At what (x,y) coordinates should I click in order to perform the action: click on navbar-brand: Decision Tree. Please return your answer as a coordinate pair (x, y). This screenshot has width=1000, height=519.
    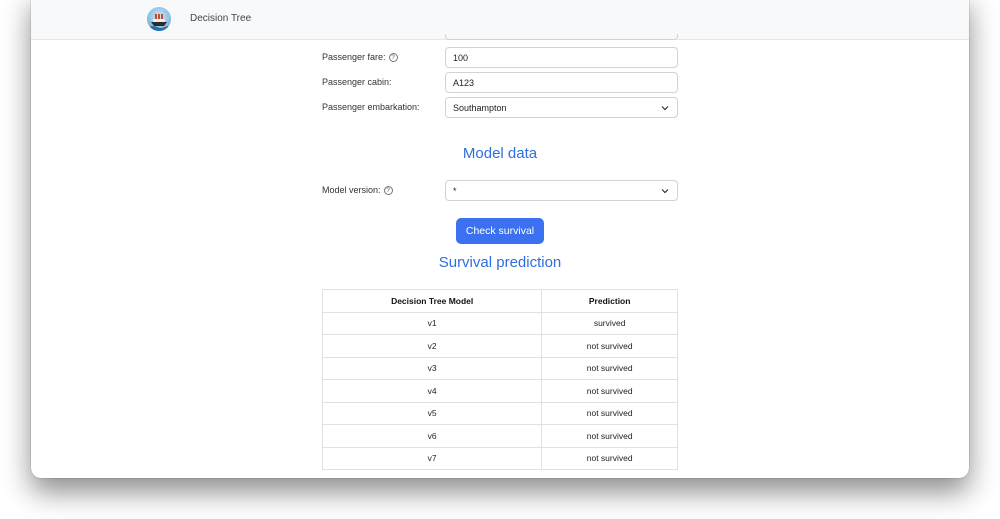
    Looking at the image, I should click on (220, 18).